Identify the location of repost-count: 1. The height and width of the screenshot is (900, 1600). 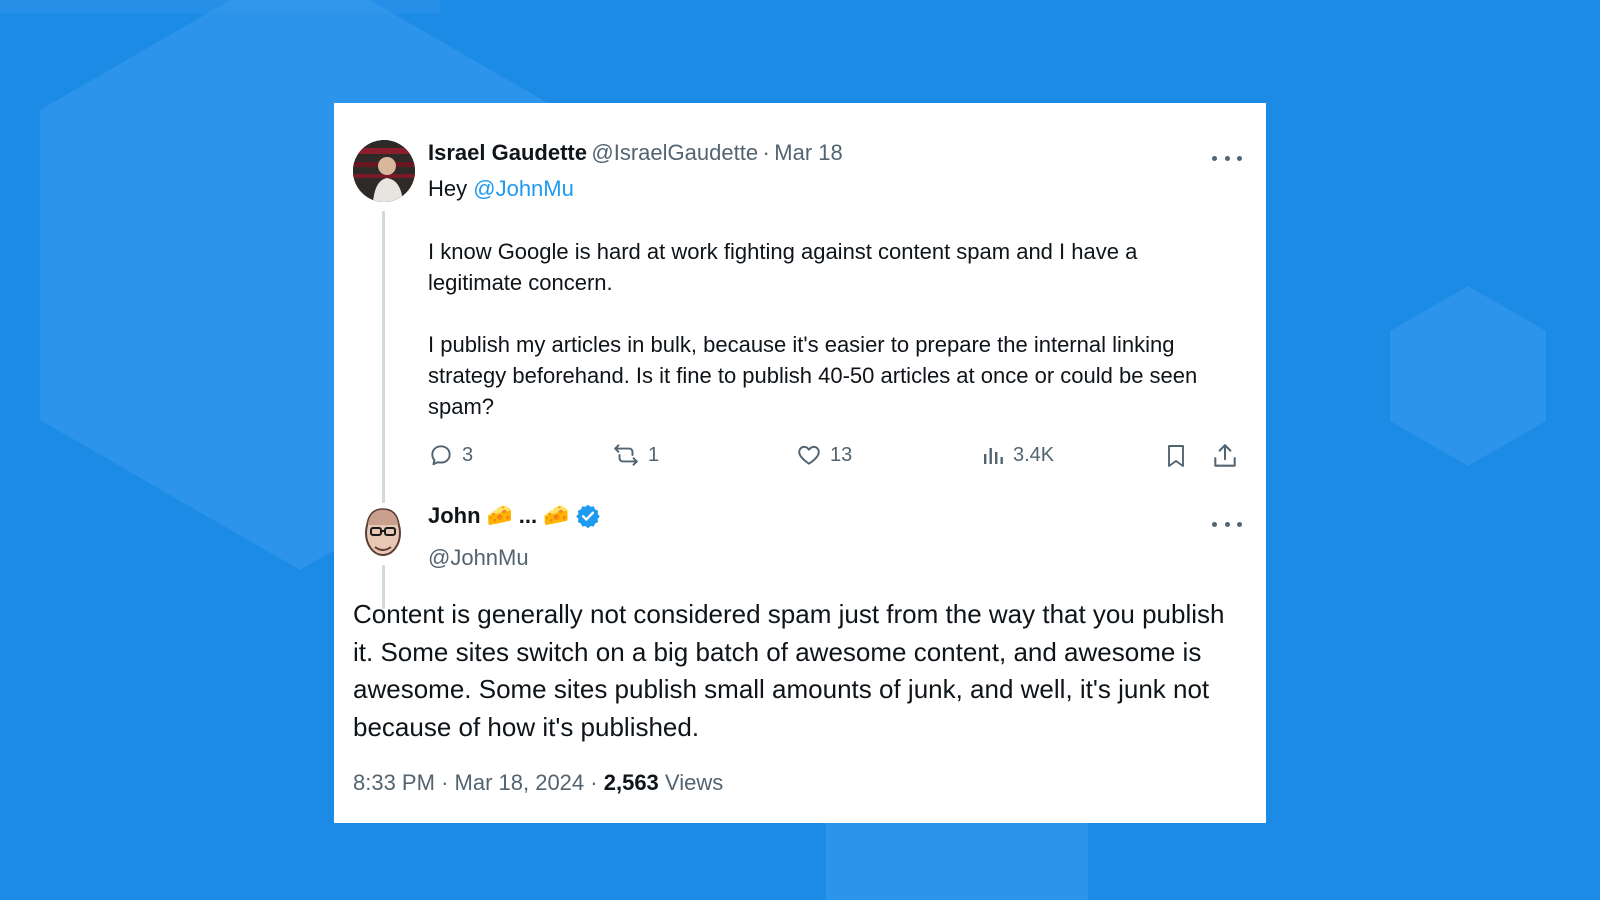
(654, 454).